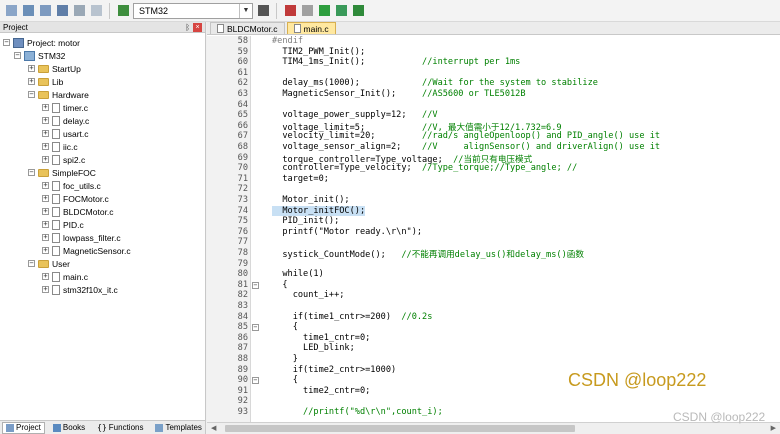 The width and height of the screenshot is (780, 434). What do you see at coordinates (358, 11) in the screenshot?
I see `select-packs-icon` at bounding box center [358, 11].